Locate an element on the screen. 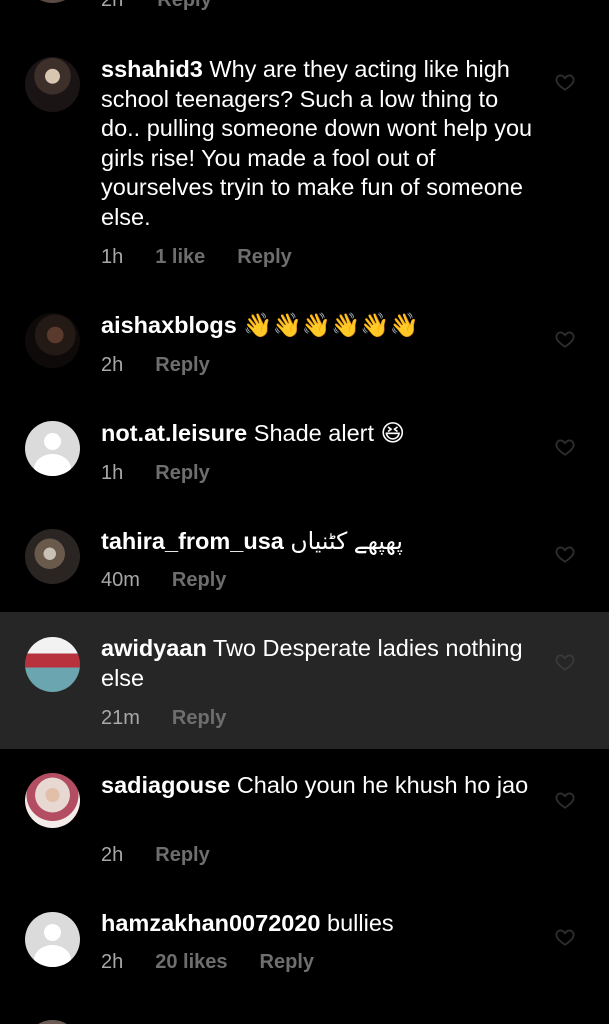 The image size is (609, 1024). comment-text: tahira_from_usa پھپھے کٹنیاں is located at coordinates (321, 542).